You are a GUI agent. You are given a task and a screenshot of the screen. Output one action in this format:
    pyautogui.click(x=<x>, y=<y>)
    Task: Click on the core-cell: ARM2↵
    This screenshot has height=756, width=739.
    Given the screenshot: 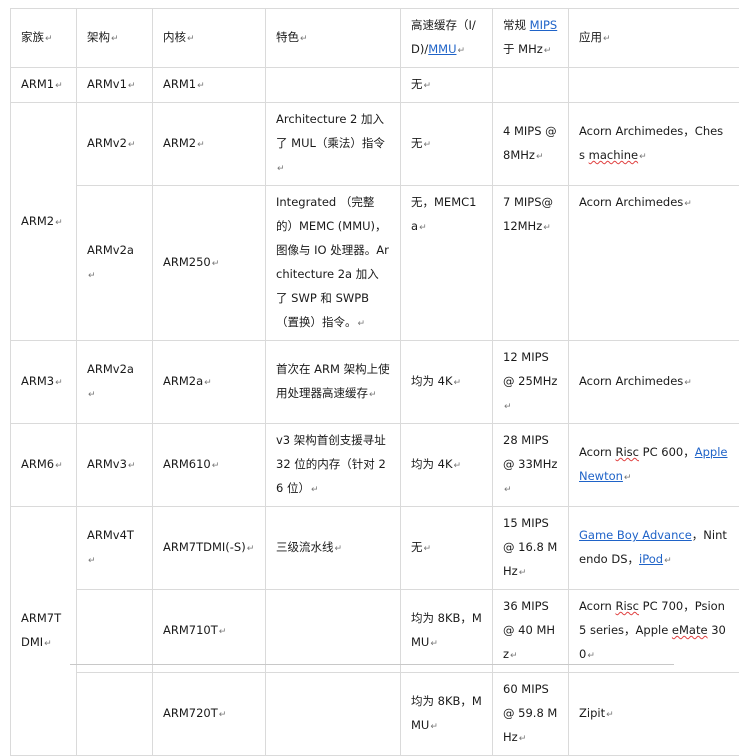 What is the action you would take?
    pyautogui.click(x=209, y=144)
    